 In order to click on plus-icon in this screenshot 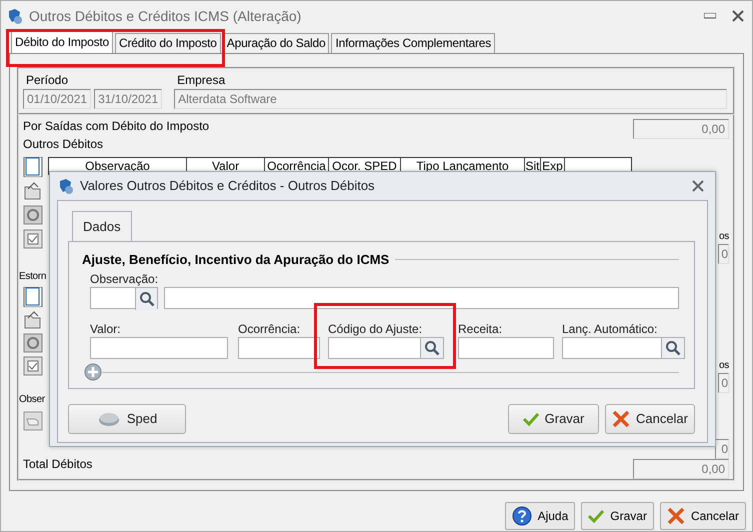, I will do `click(93, 372)`.